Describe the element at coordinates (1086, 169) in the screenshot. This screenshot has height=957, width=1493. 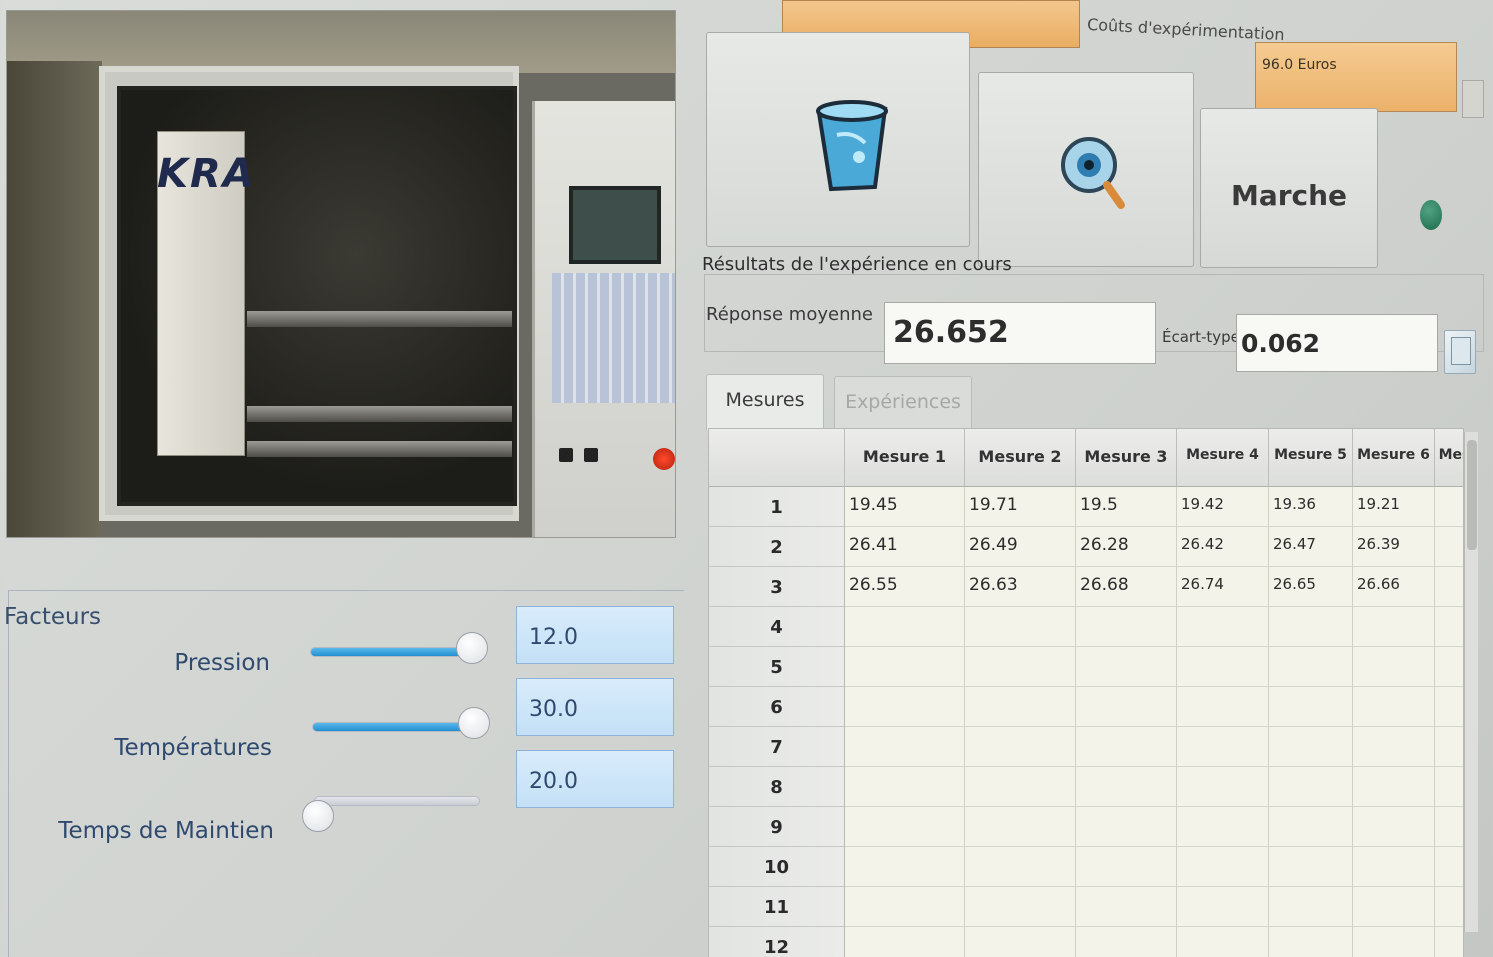
I see `inspect-button` at that location.